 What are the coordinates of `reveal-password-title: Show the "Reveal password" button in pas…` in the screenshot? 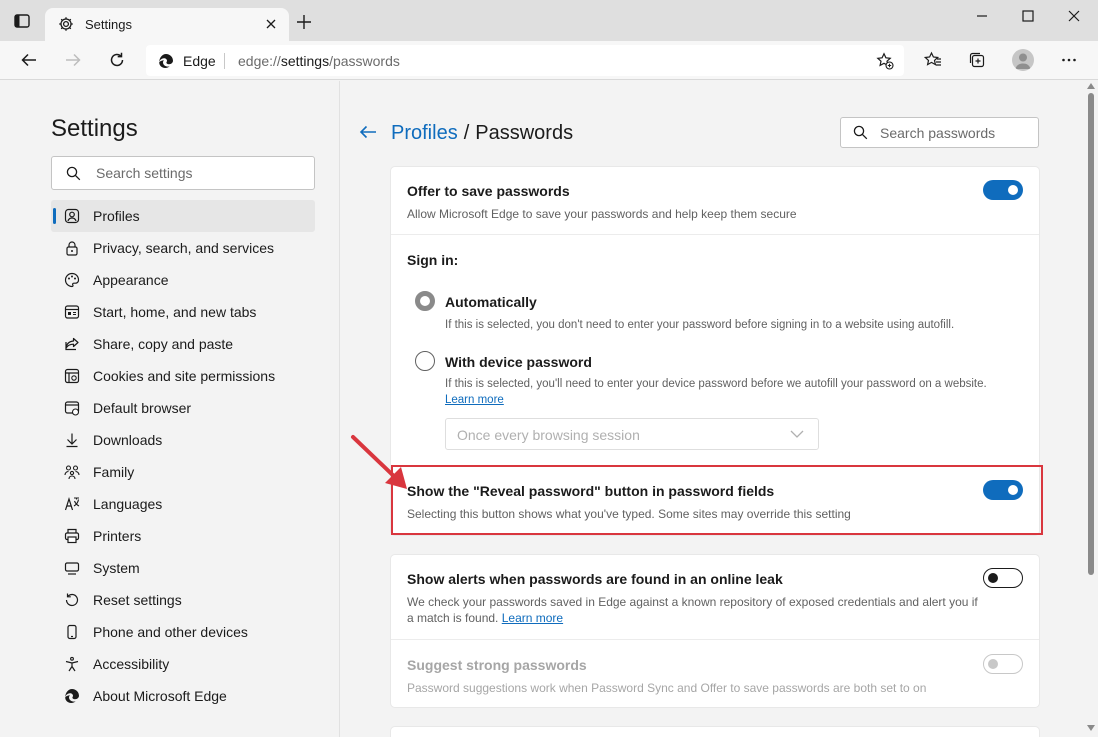 It's located at (591, 491).